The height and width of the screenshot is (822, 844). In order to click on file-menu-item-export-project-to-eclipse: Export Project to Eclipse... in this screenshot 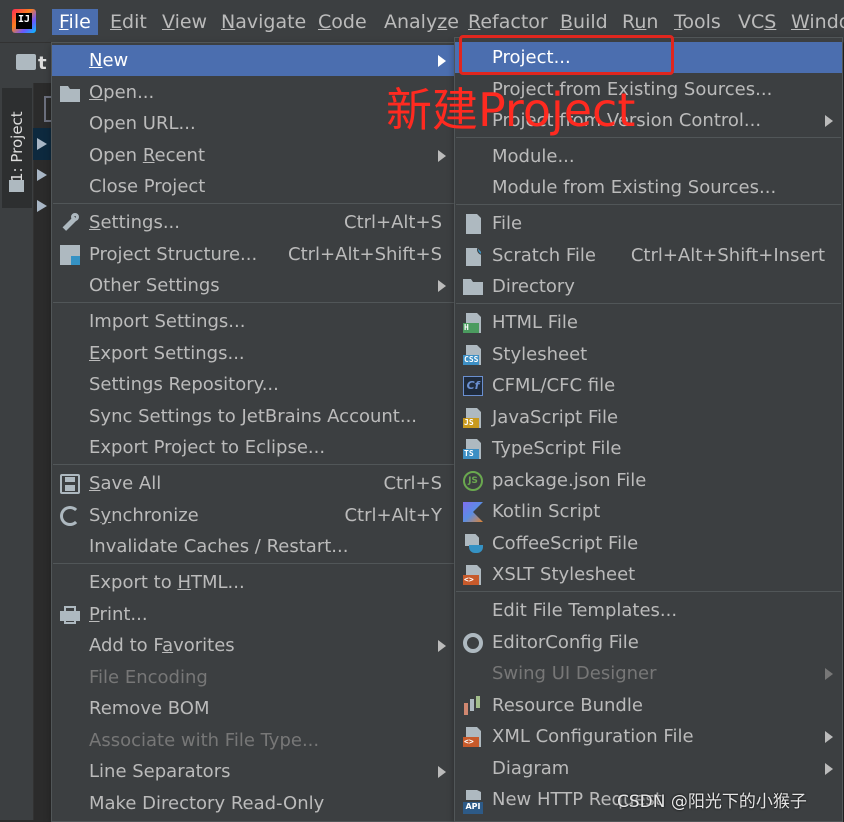, I will do `click(253, 447)`.